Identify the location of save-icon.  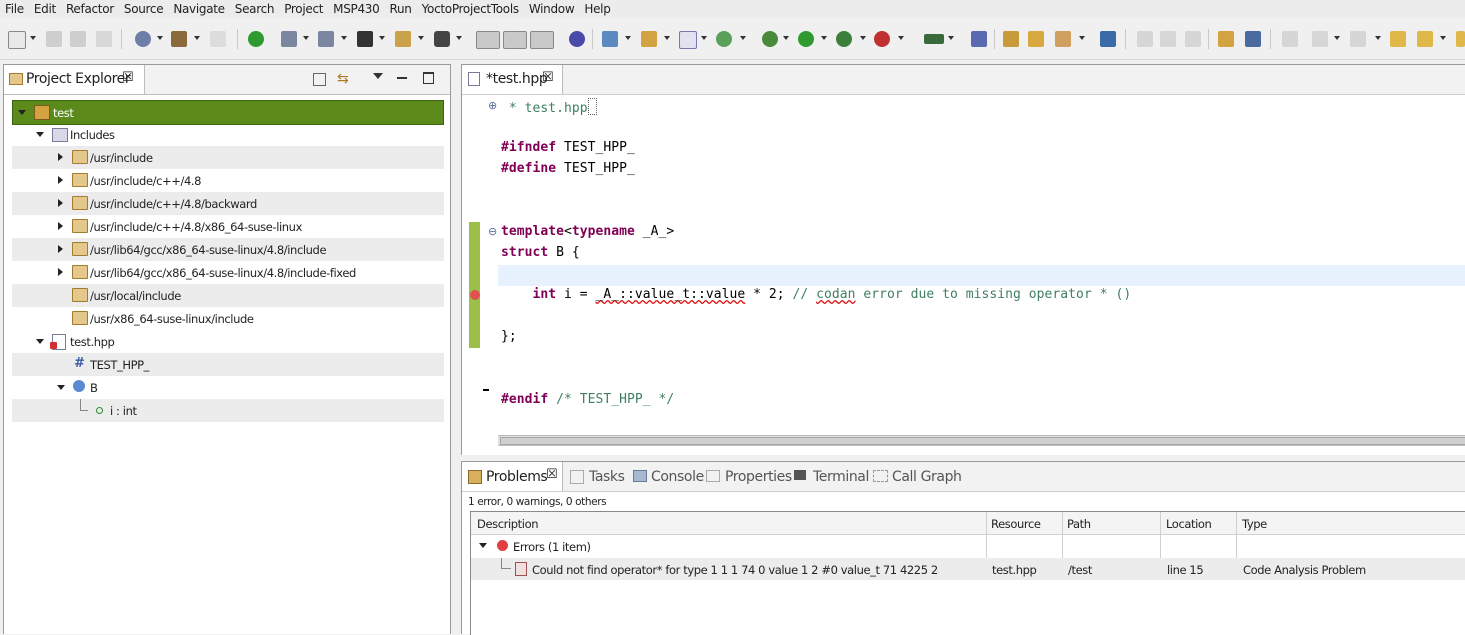
(54, 39).